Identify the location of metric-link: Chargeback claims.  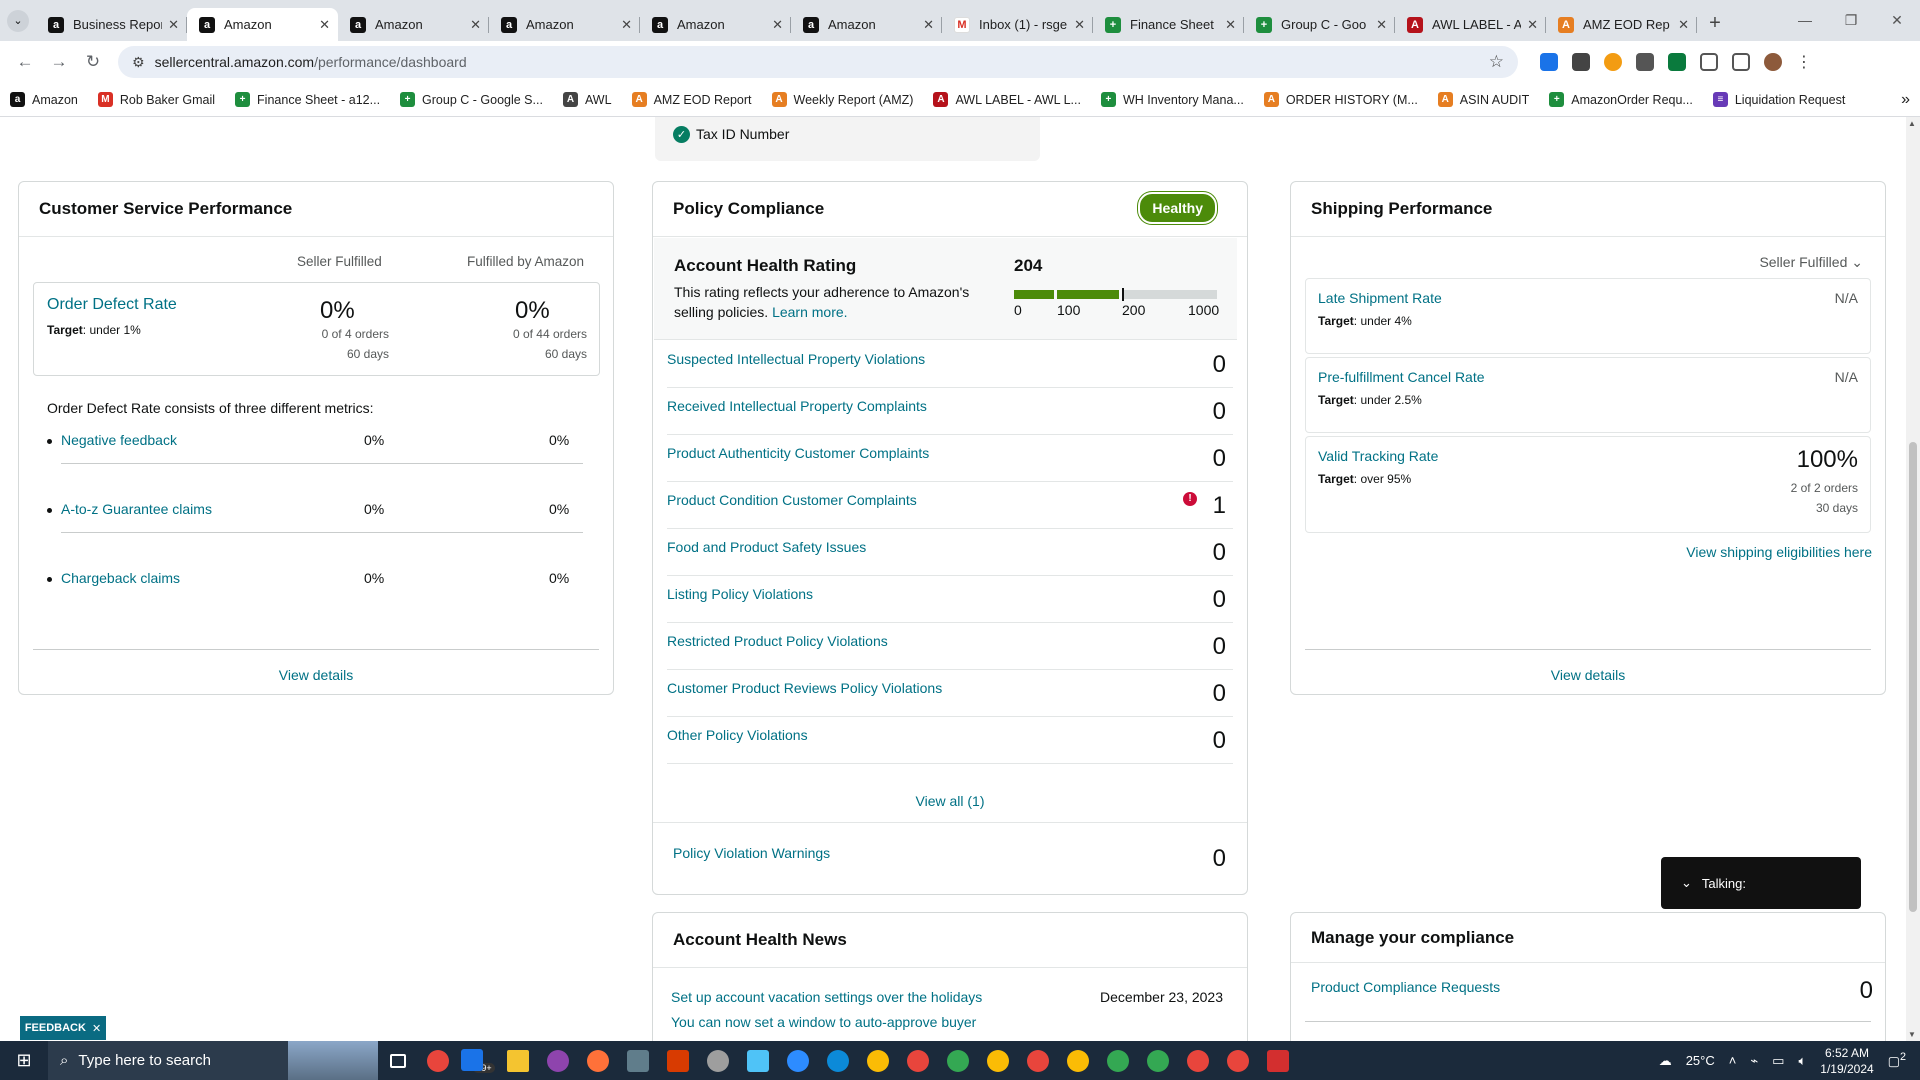
(120, 578).